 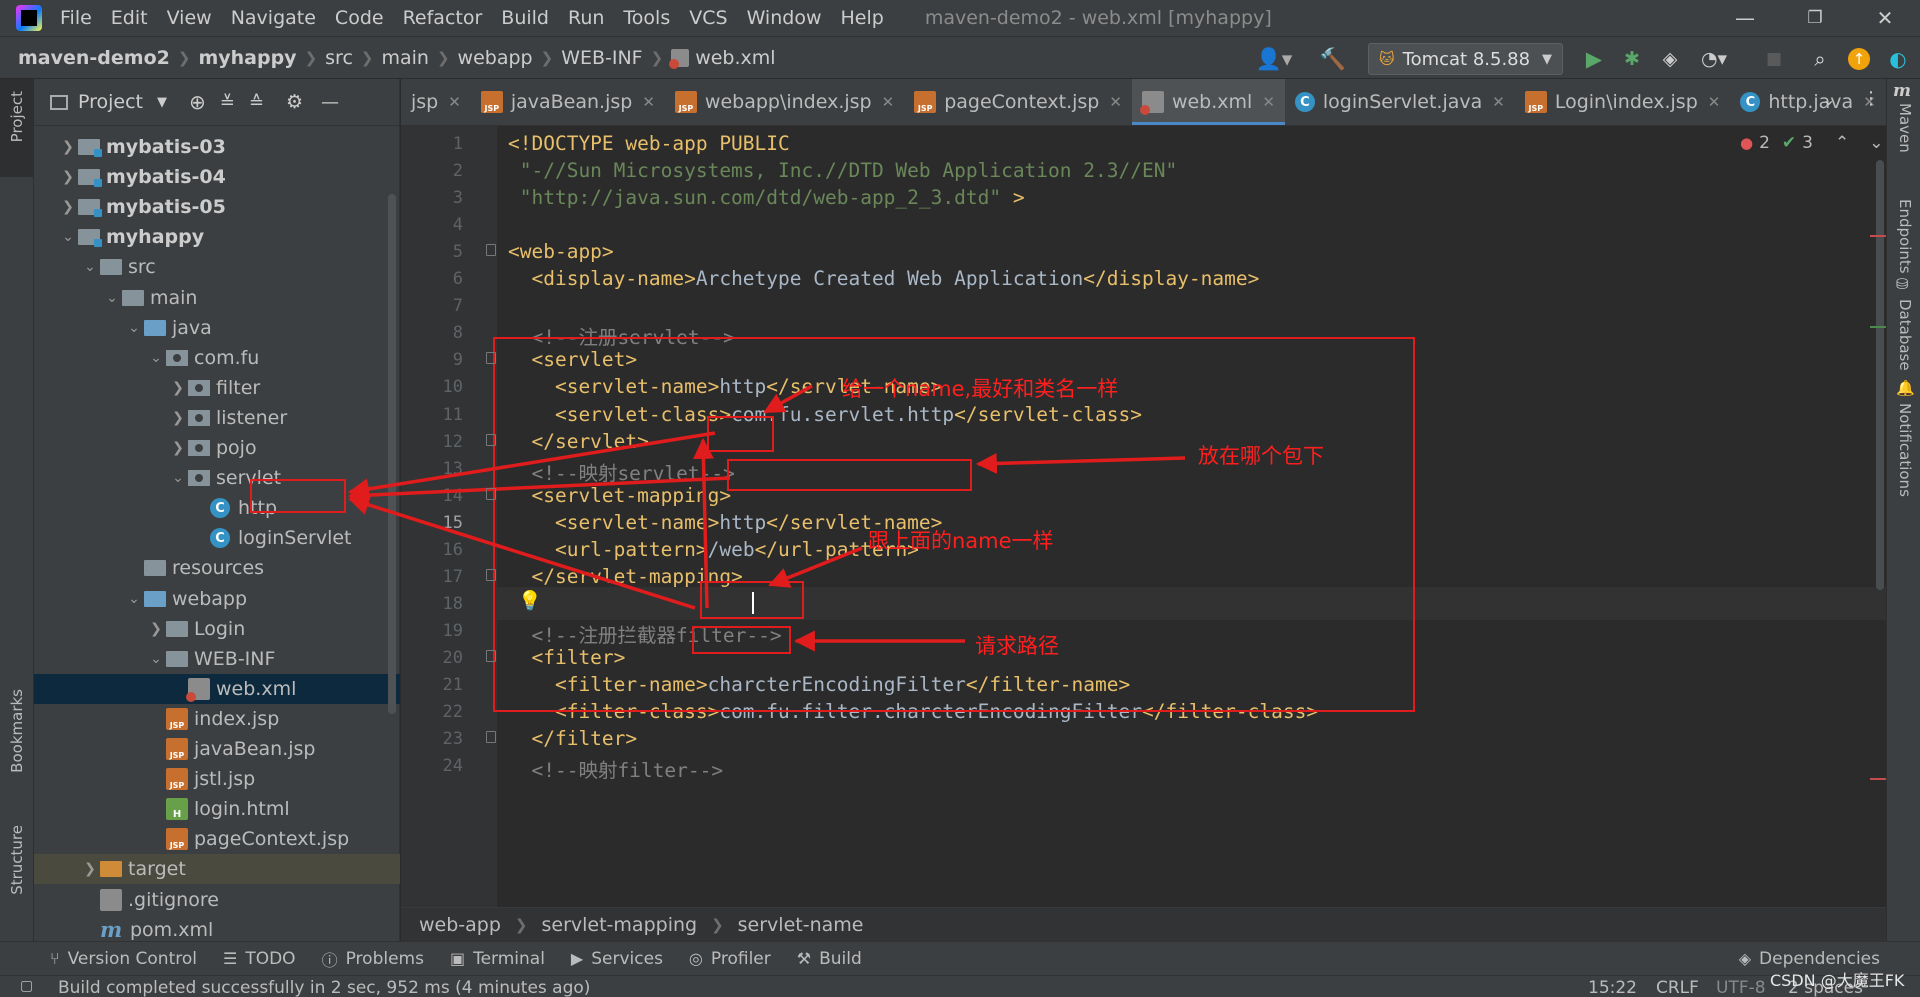 I want to click on profiler-tool: ◎ Profiler, so click(x=730, y=959).